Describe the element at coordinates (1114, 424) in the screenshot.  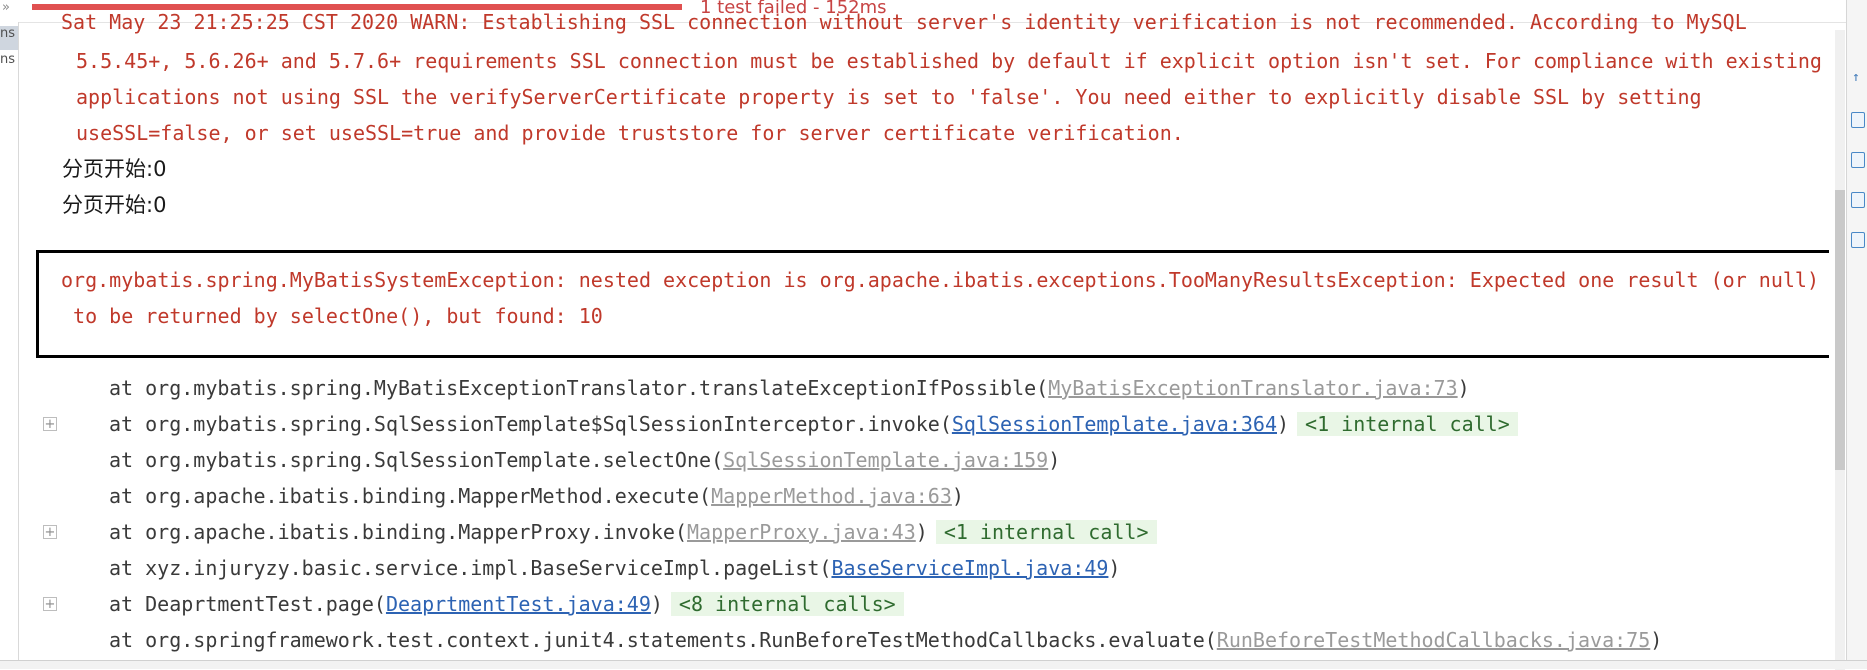
I see `source-link: SqlSessionTemplate.java:364` at that location.